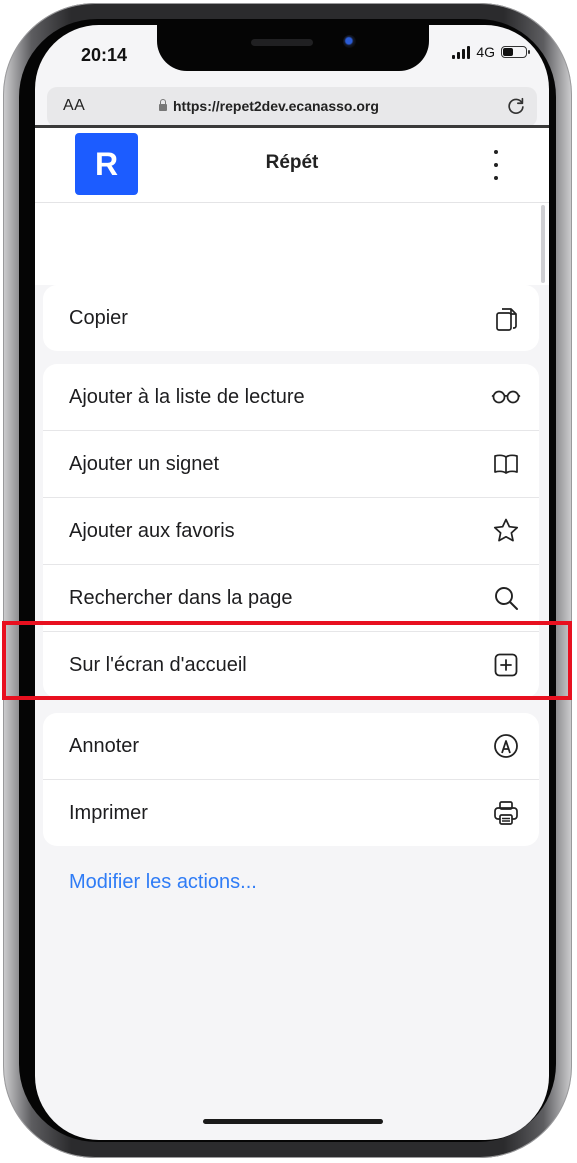 This screenshot has height=1163, width=577. I want to click on action-favorites: Ajouter aux favoris, so click(291, 531).